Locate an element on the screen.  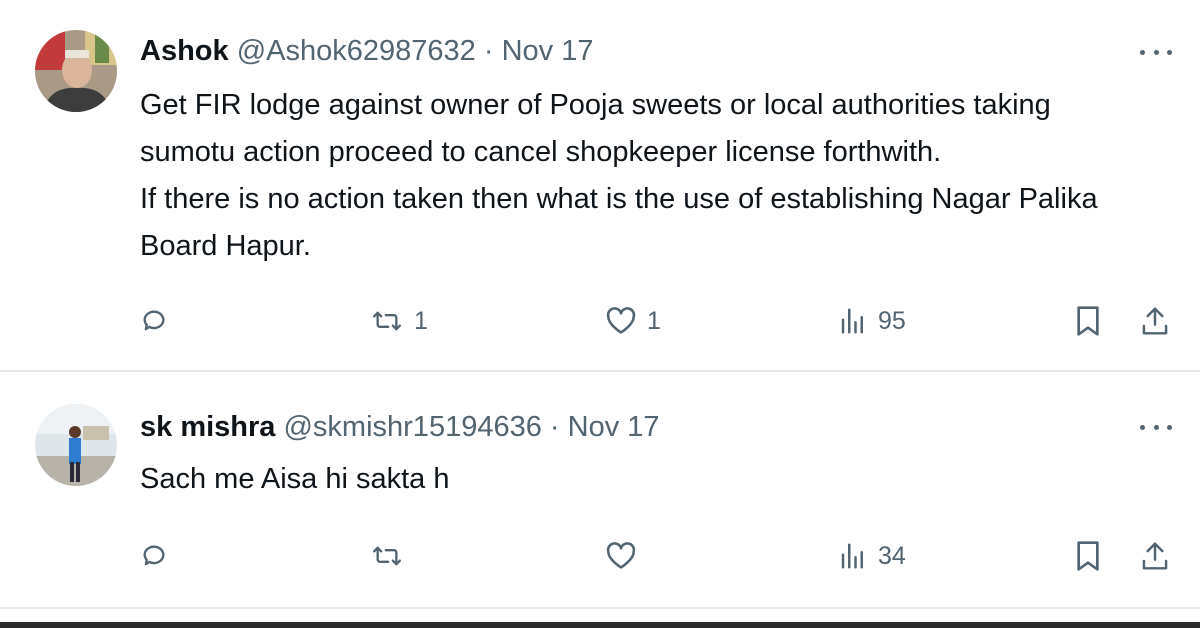
like-button: 1 is located at coordinates (633, 321).